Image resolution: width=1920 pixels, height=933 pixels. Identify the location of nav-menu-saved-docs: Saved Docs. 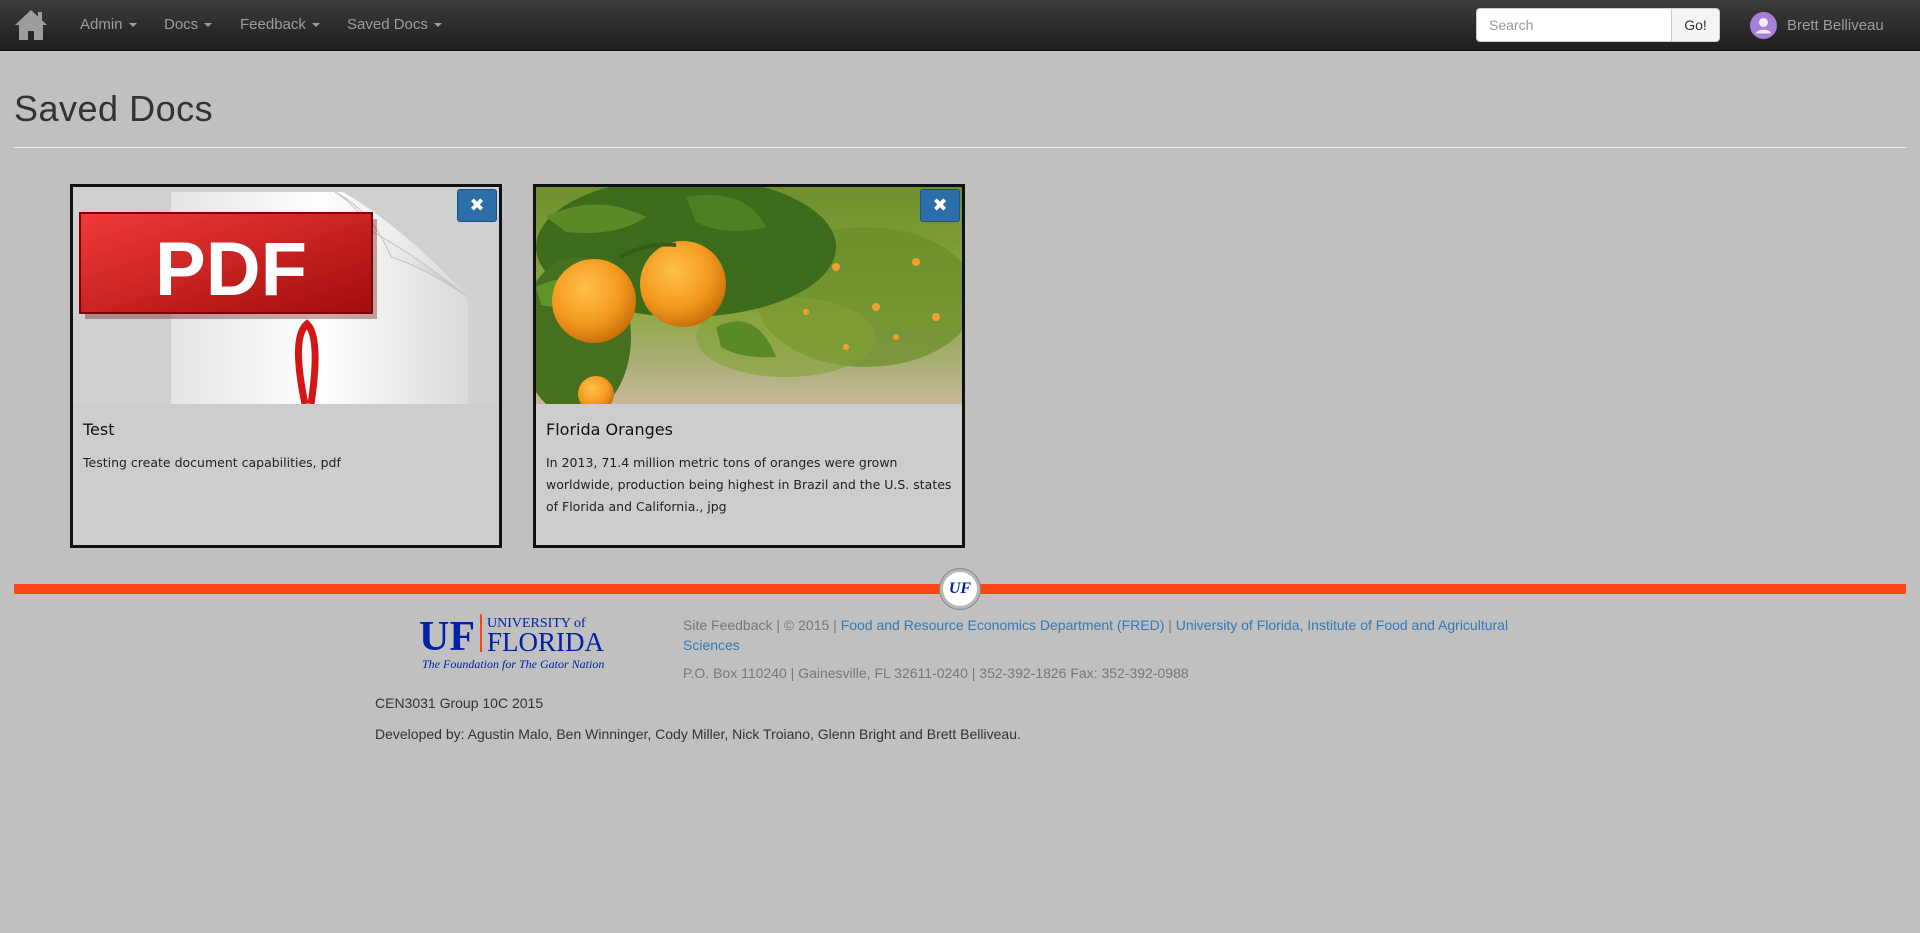
(394, 25).